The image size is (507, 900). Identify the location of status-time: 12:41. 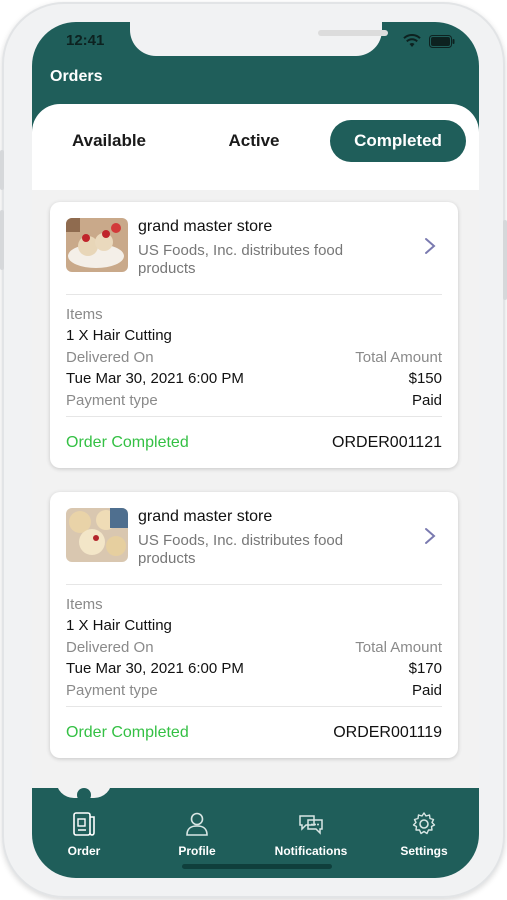
(85, 40).